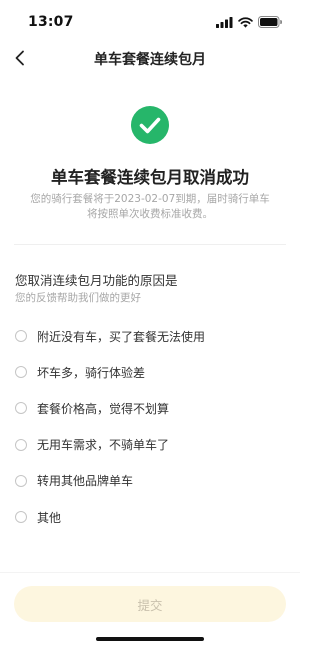 This screenshot has width=320, height=649. I want to click on reason-option: 套餐价格高，觉得不划算, so click(150, 408).